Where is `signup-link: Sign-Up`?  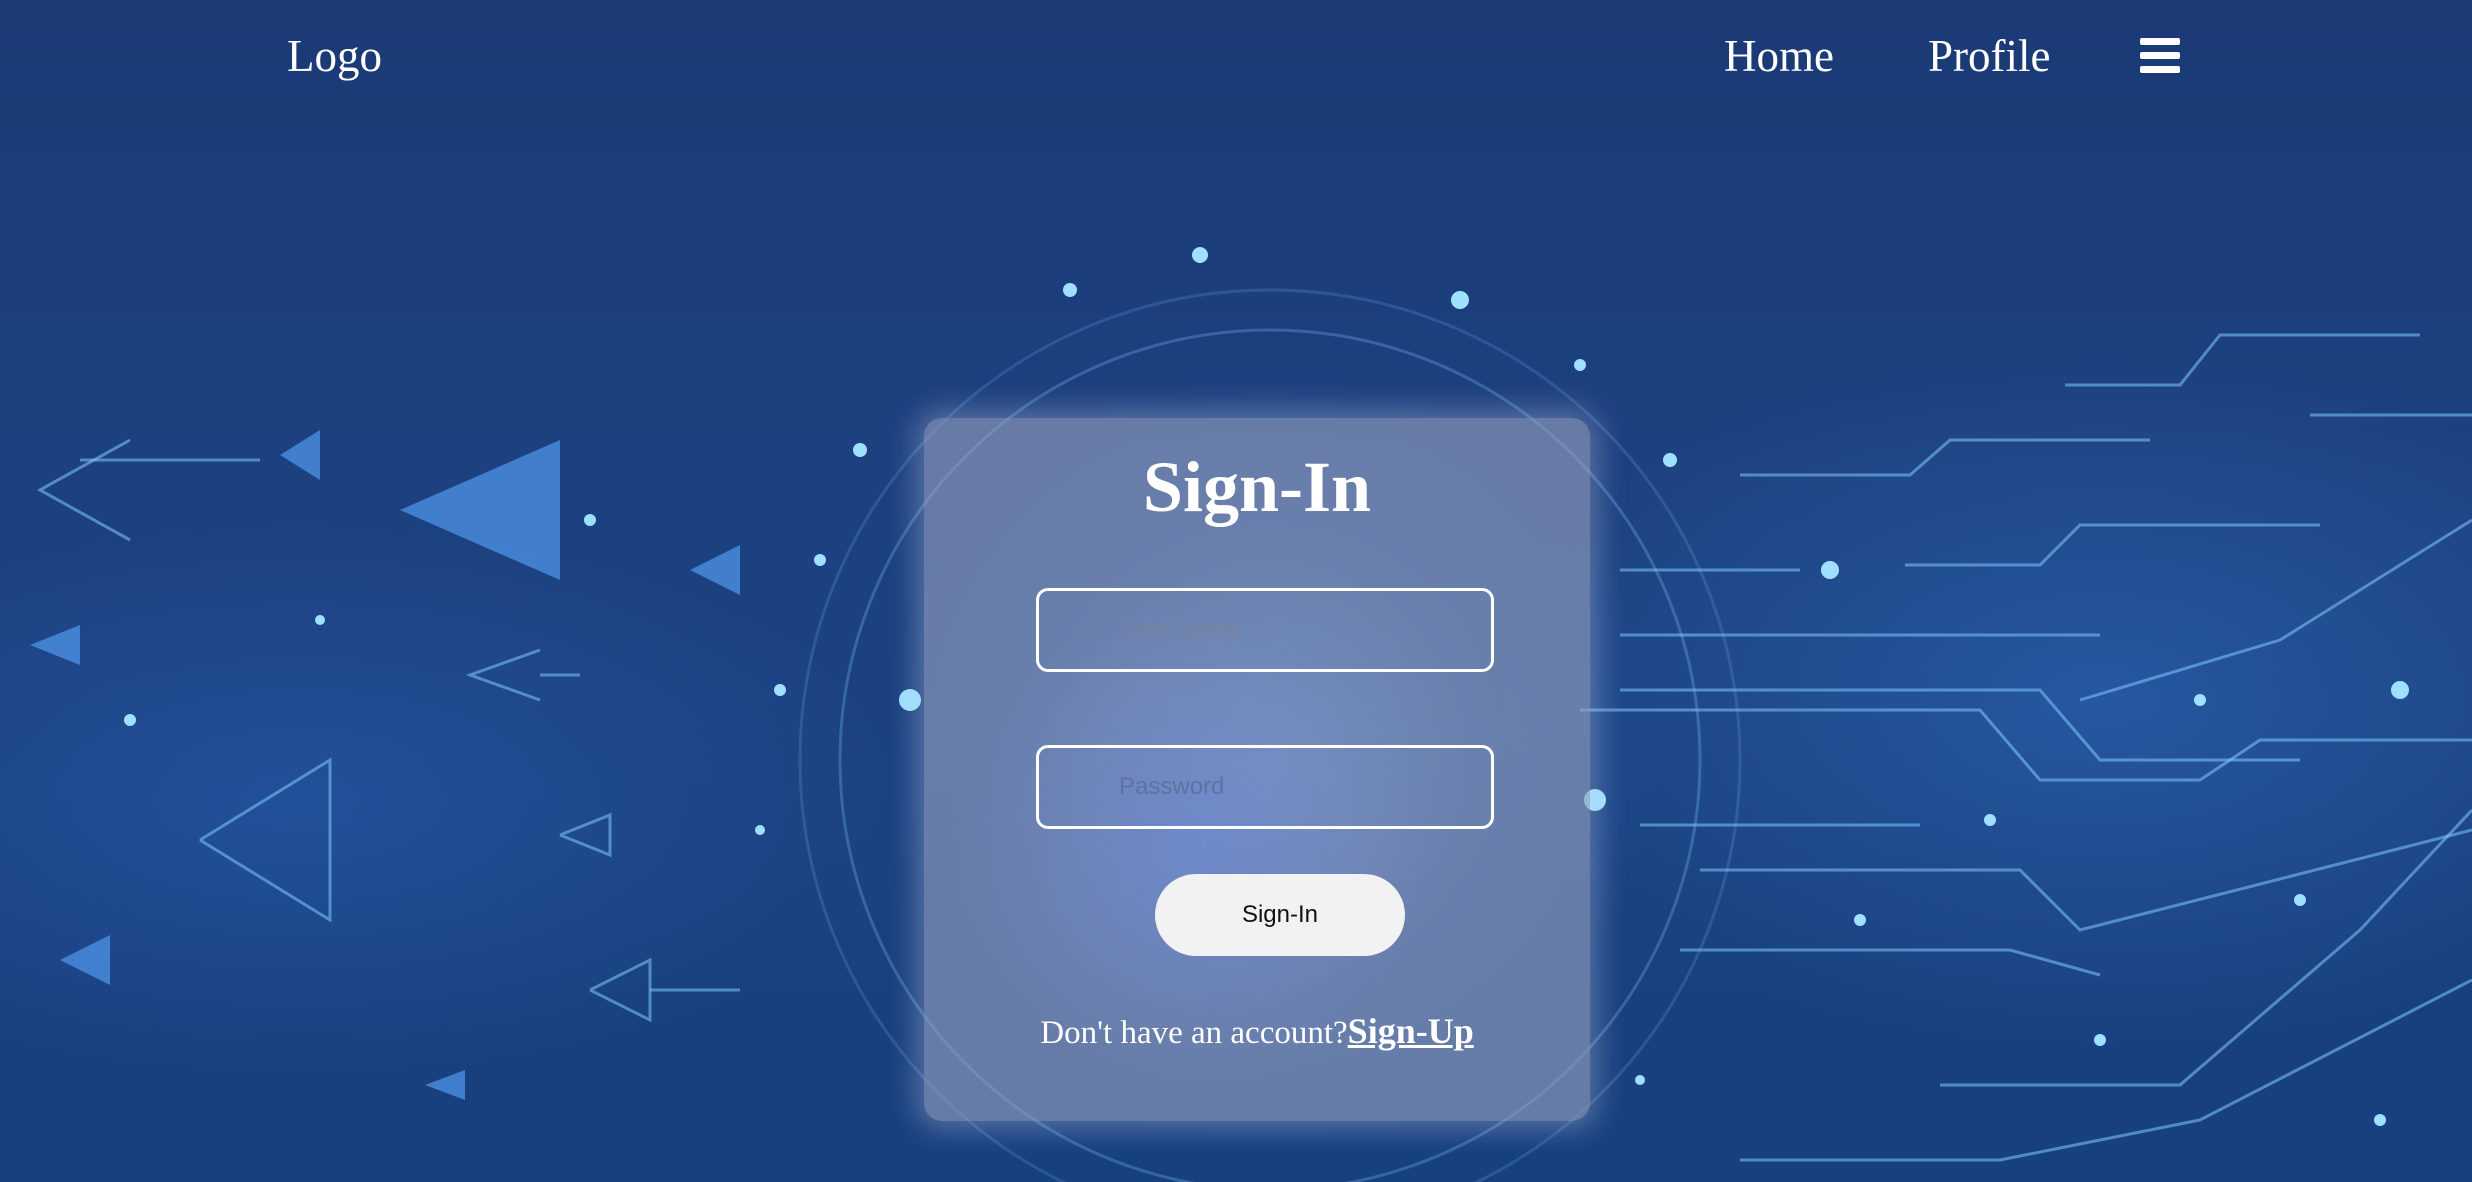
signup-link: Sign-Up is located at coordinates (1411, 1031).